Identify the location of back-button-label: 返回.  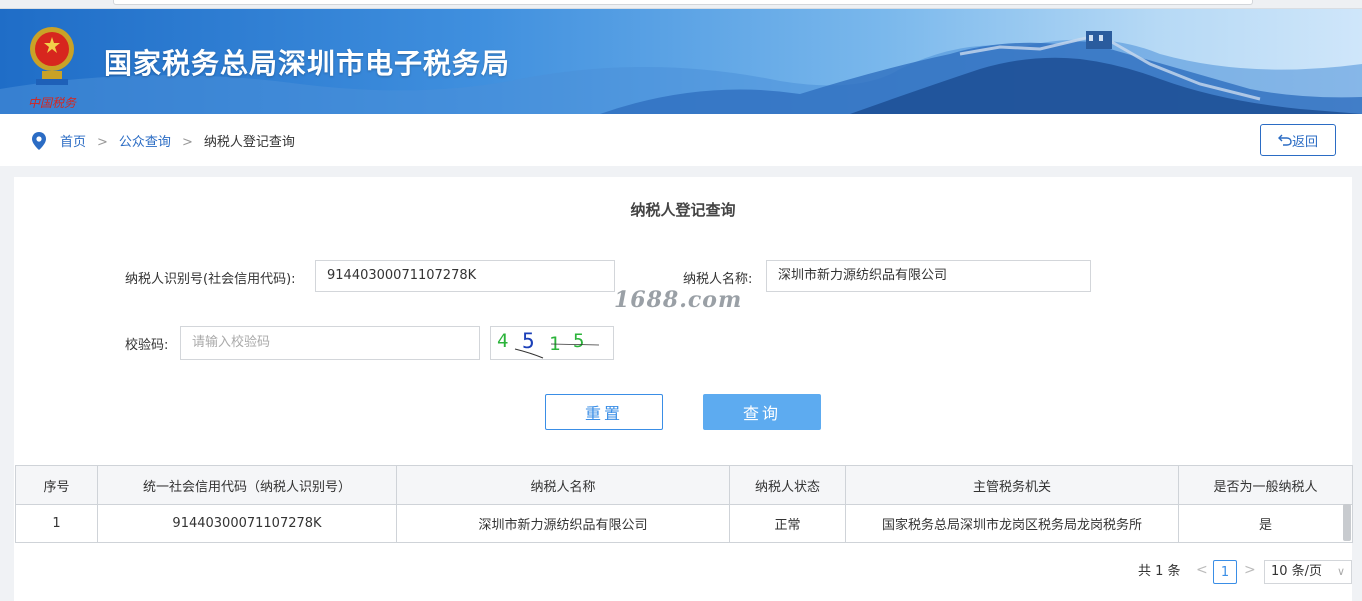
(1304, 142).